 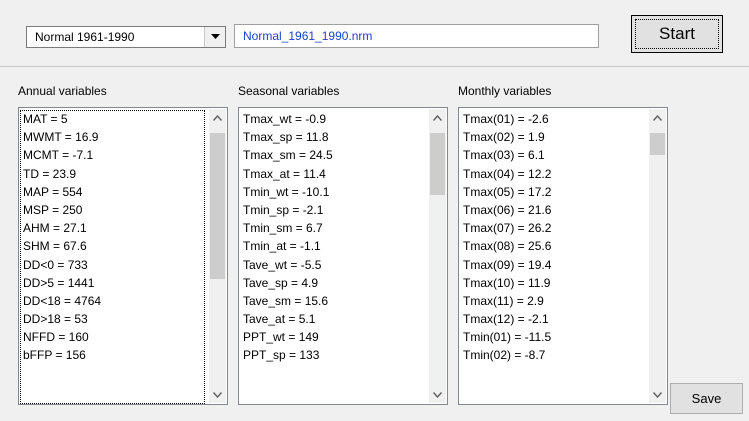 I want to click on seasonal-scrollbar, so click(x=437, y=256).